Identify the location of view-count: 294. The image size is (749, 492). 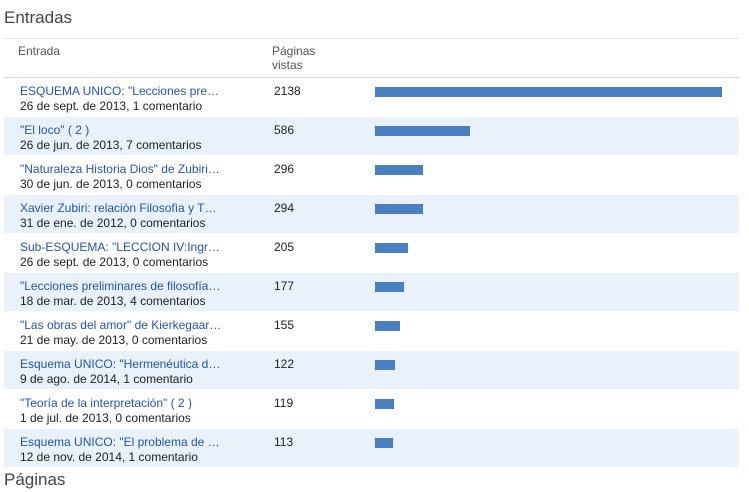
(284, 208).